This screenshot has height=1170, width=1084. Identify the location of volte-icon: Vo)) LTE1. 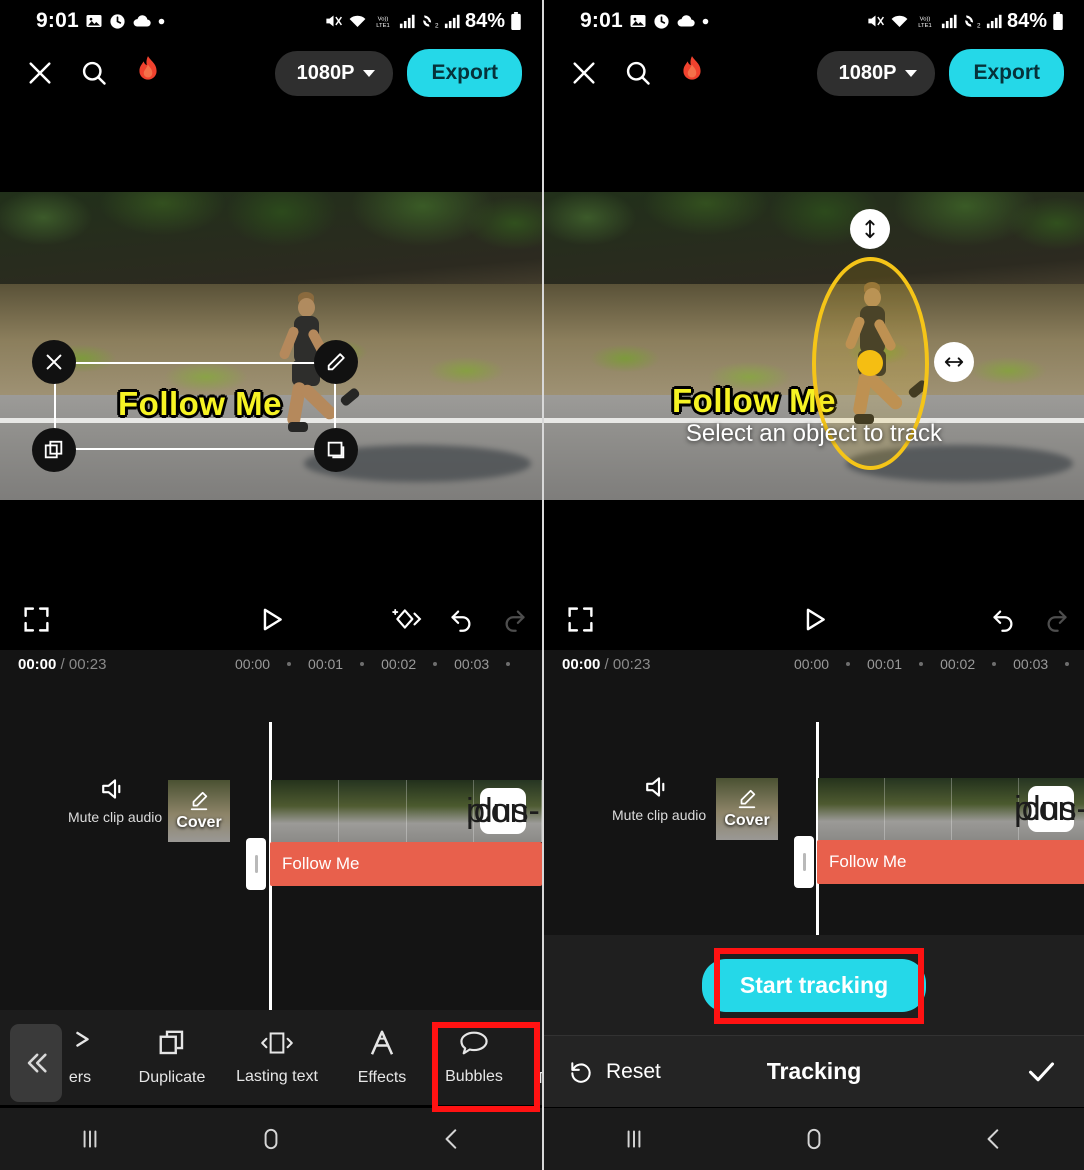
(925, 21).